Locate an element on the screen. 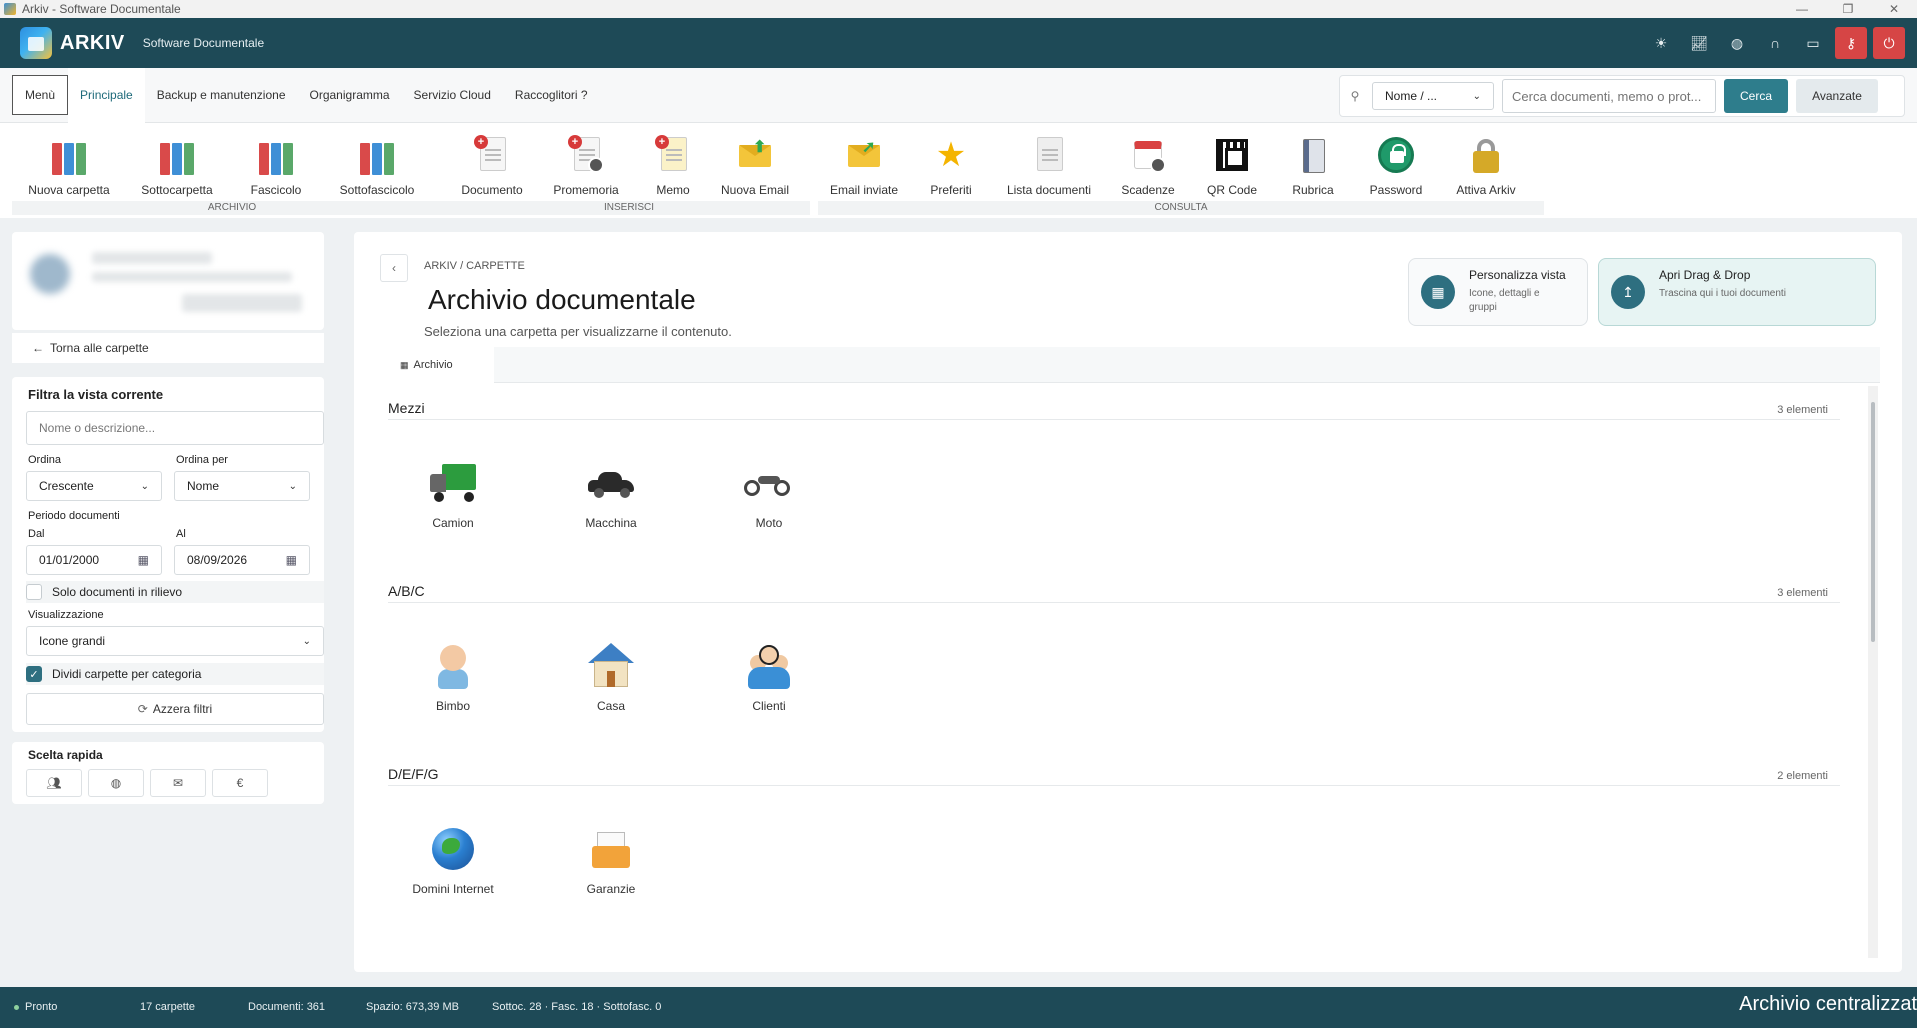  password-button: Password is located at coordinates (1396, 166).